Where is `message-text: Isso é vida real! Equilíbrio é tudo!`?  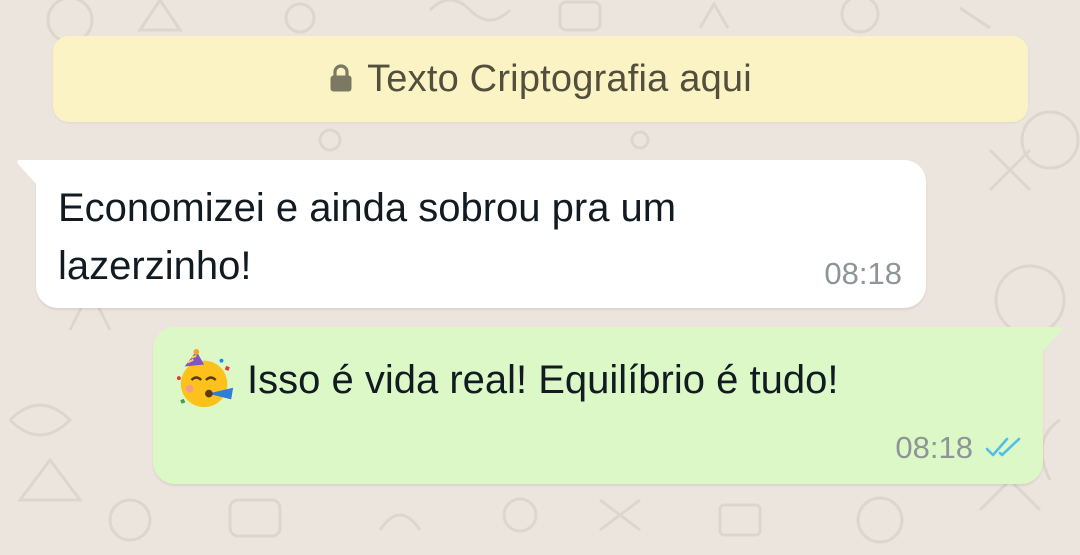 message-text: Isso é vida real! Equilíbrio é tudo! is located at coordinates (543, 380).